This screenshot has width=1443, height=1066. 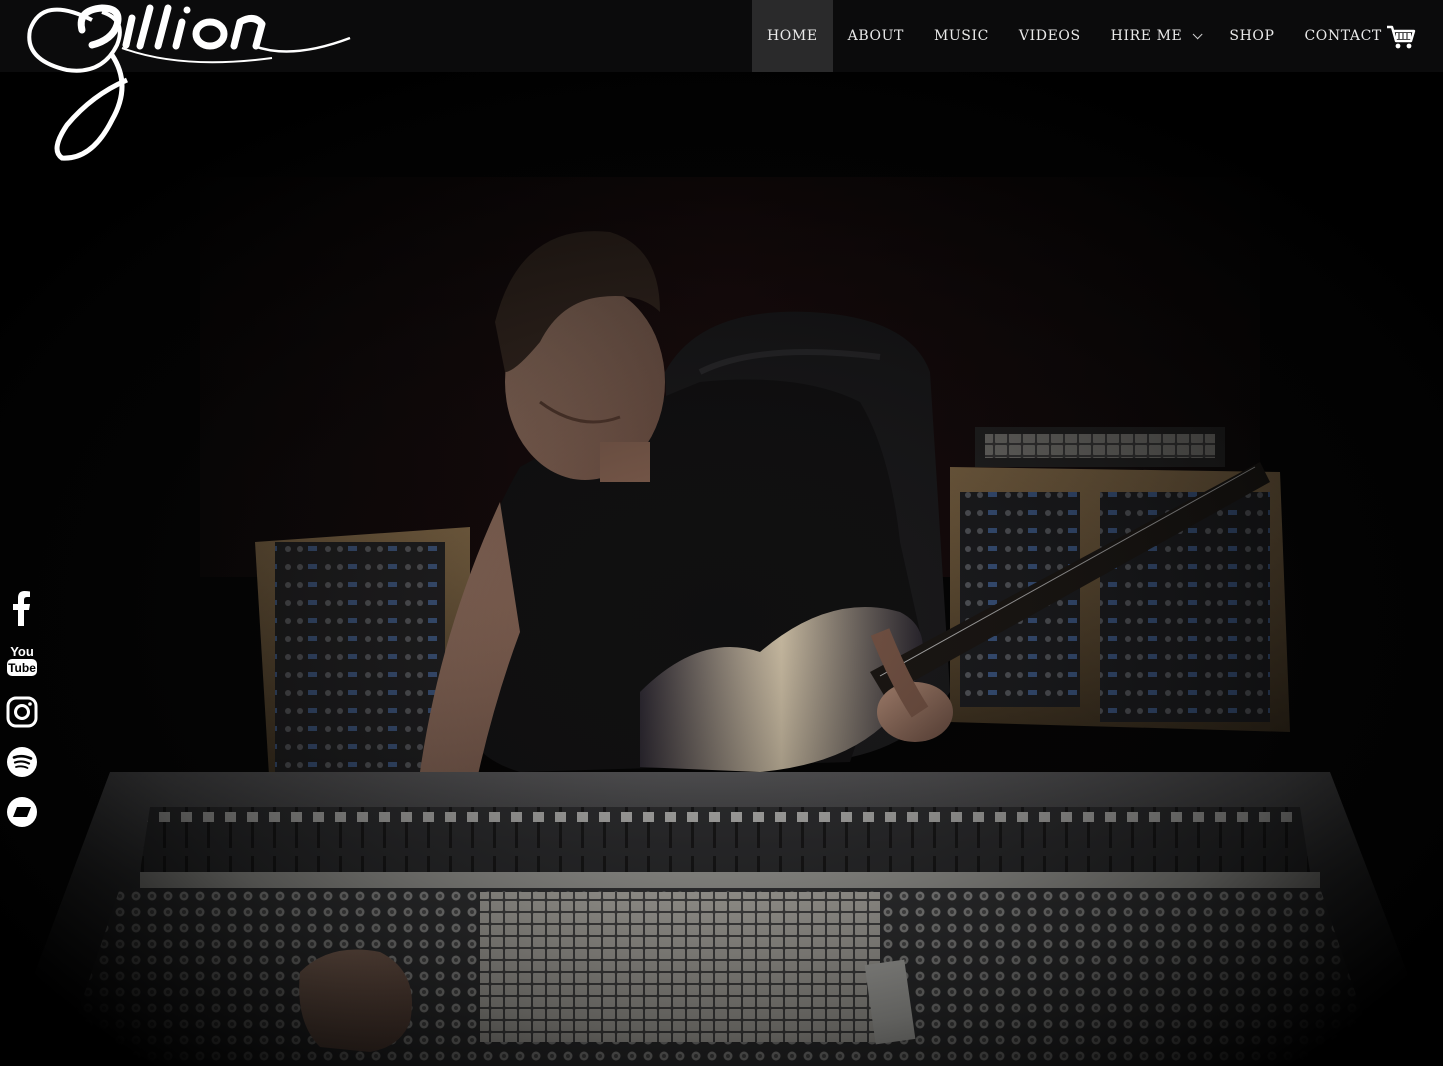 I want to click on nav-about-label: ABOUT, so click(x=875, y=36).